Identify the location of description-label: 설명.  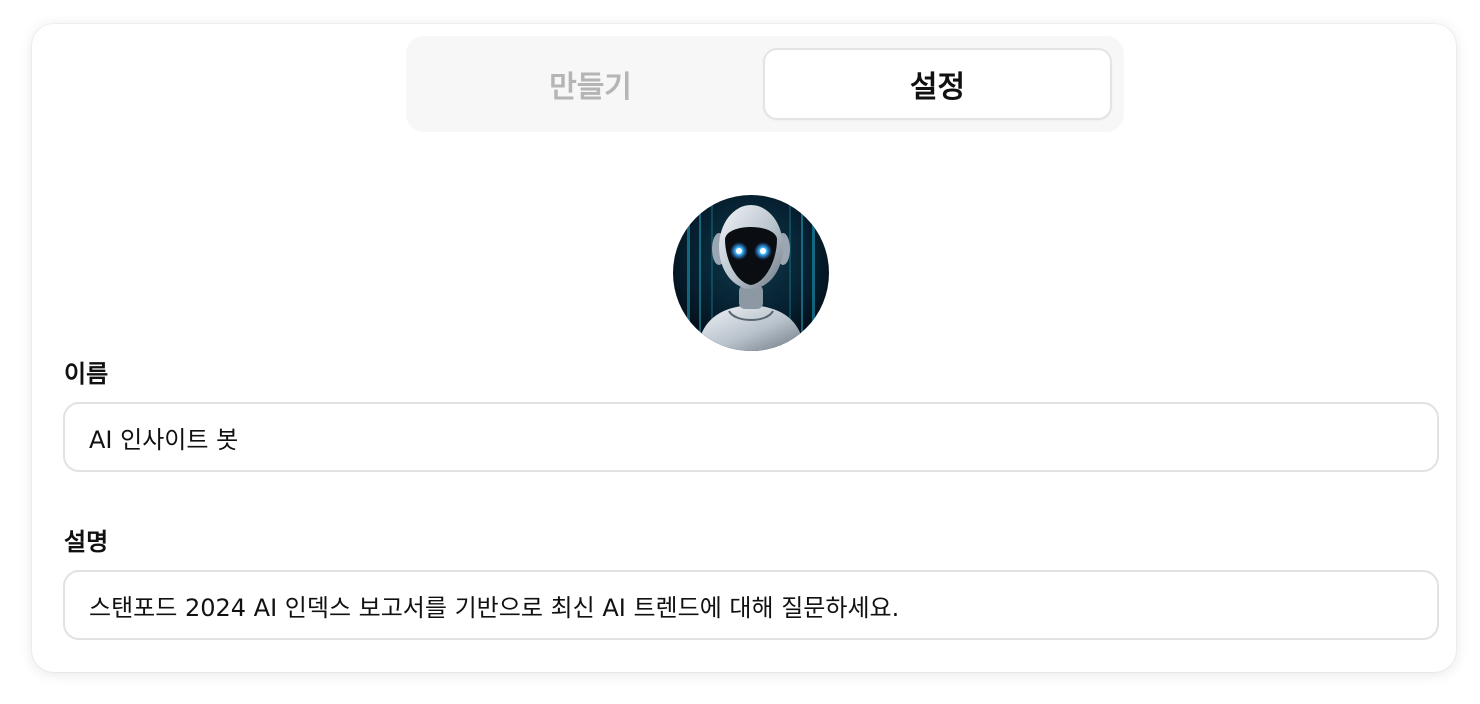
(86, 542).